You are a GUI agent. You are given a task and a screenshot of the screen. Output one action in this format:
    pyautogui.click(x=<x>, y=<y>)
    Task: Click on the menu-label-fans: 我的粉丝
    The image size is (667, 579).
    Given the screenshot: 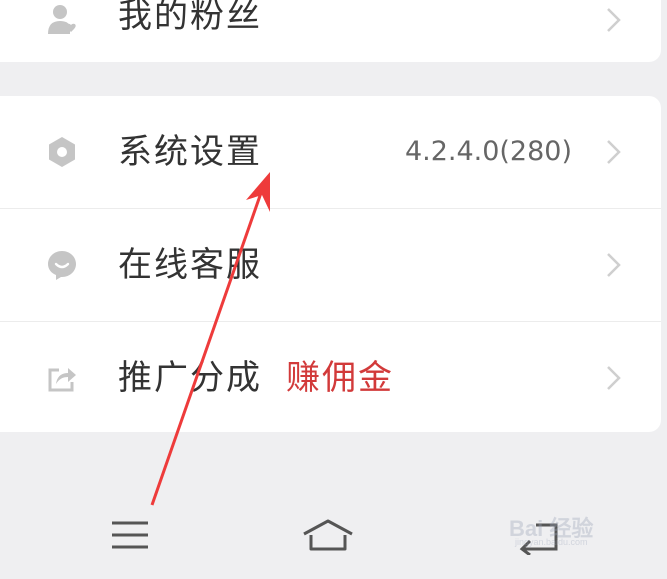 What is the action you would take?
    pyautogui.click(x=190, y=18)
    